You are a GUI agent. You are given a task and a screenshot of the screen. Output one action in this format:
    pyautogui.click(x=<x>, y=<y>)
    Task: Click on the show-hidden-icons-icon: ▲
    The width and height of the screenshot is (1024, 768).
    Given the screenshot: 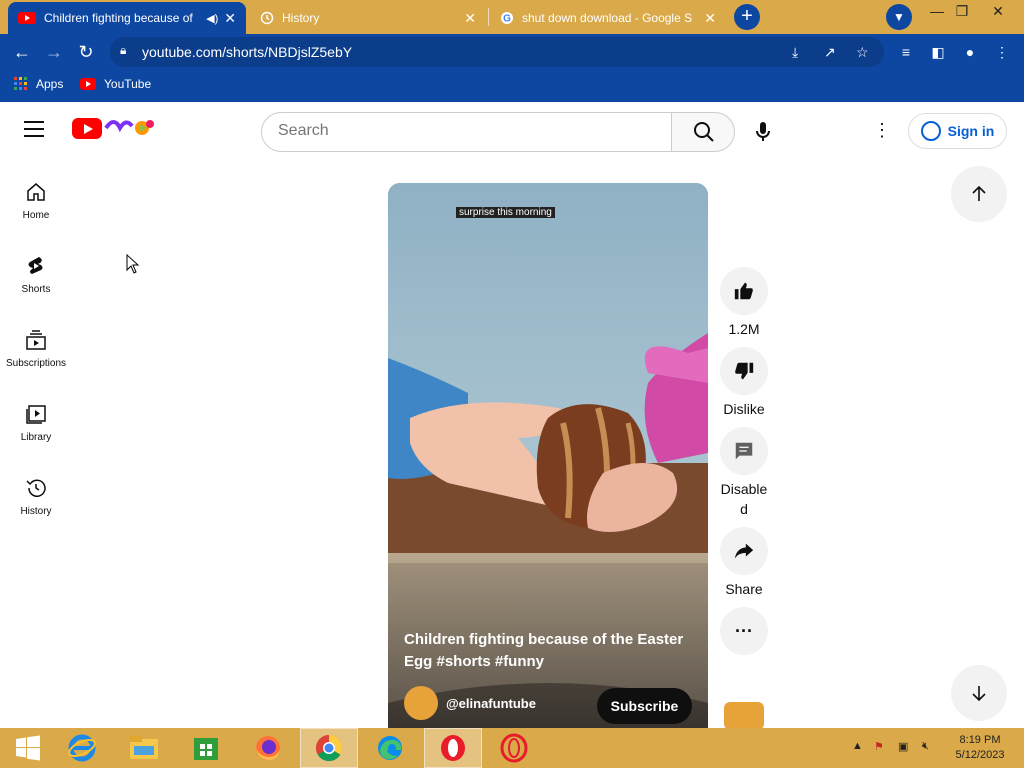 What is the action you would take?
    pyautogui.click(x=857, y=746)
    